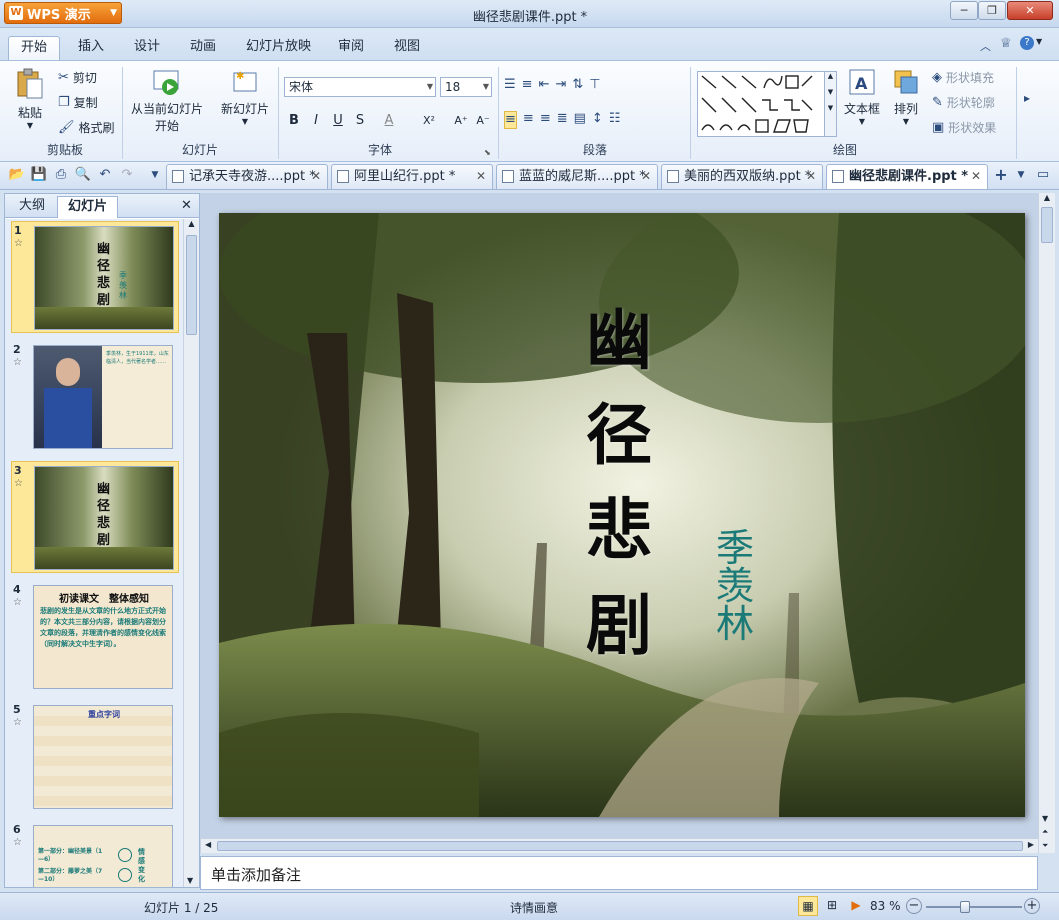  I want to click on collapse-ribbon-icon: ︿, so click(985, 46).